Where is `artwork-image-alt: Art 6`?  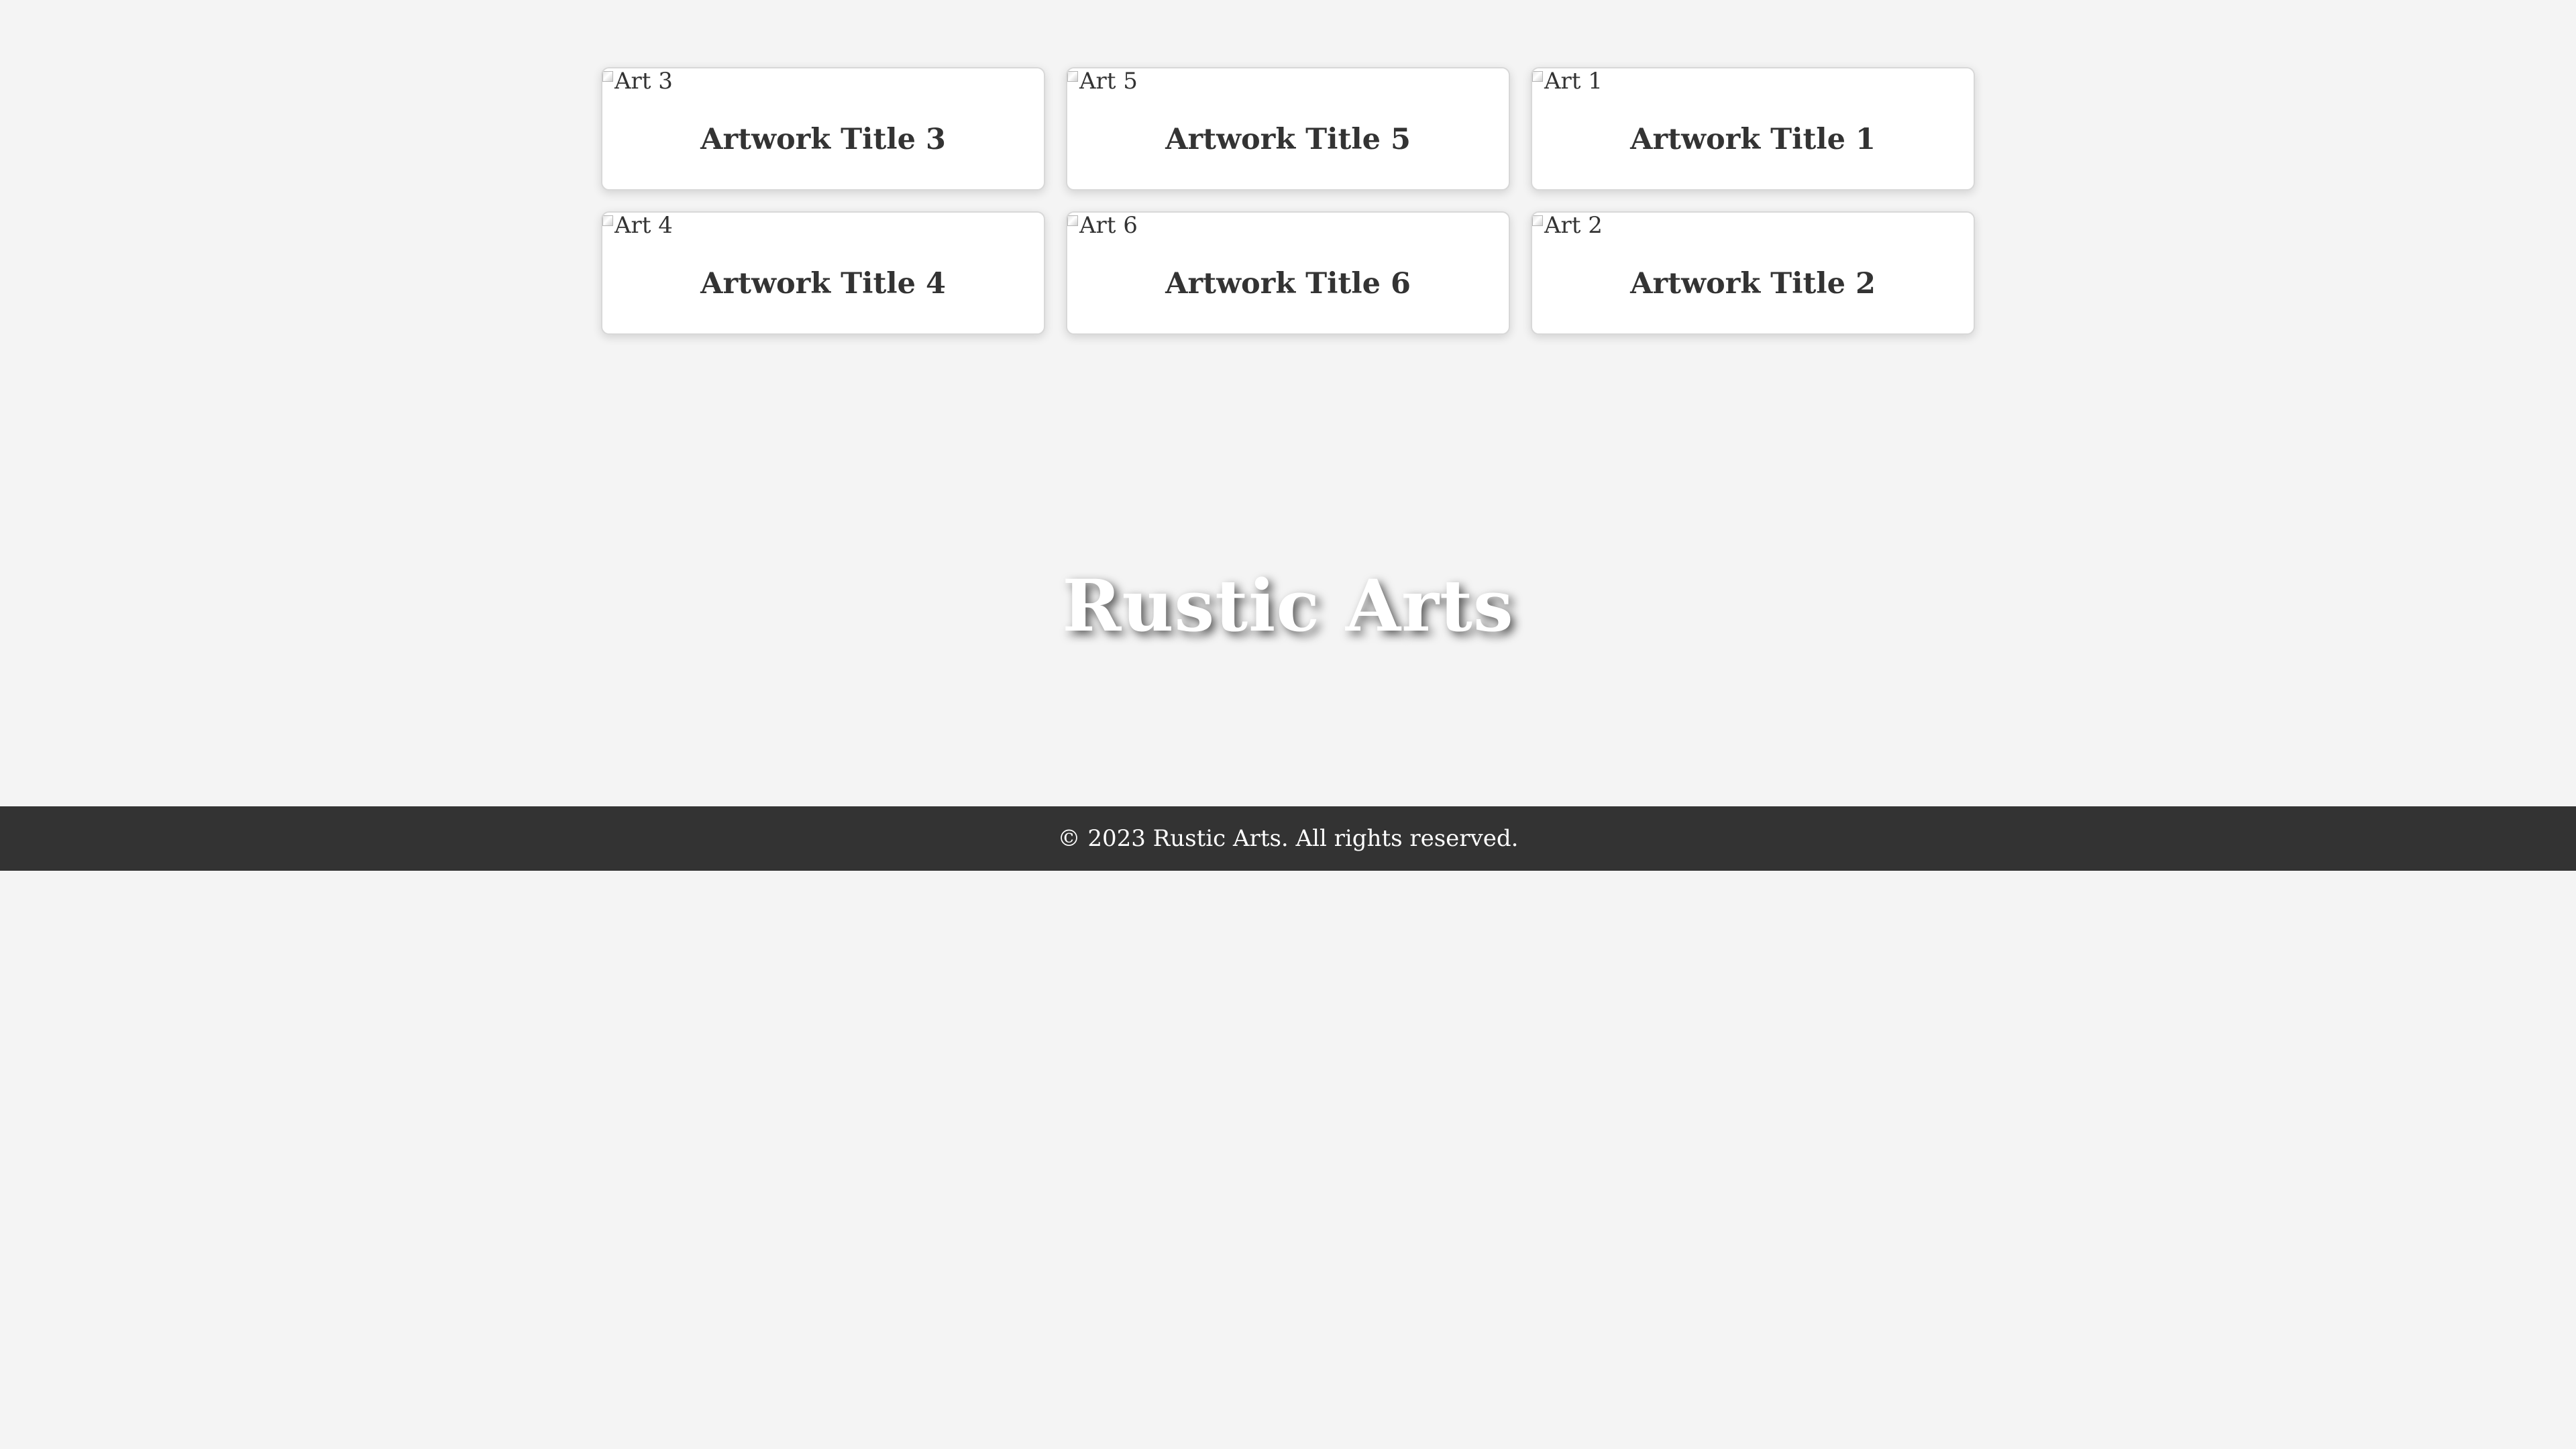
artwork-image-alt: Art 6 is located at coordinates (1108, 225).